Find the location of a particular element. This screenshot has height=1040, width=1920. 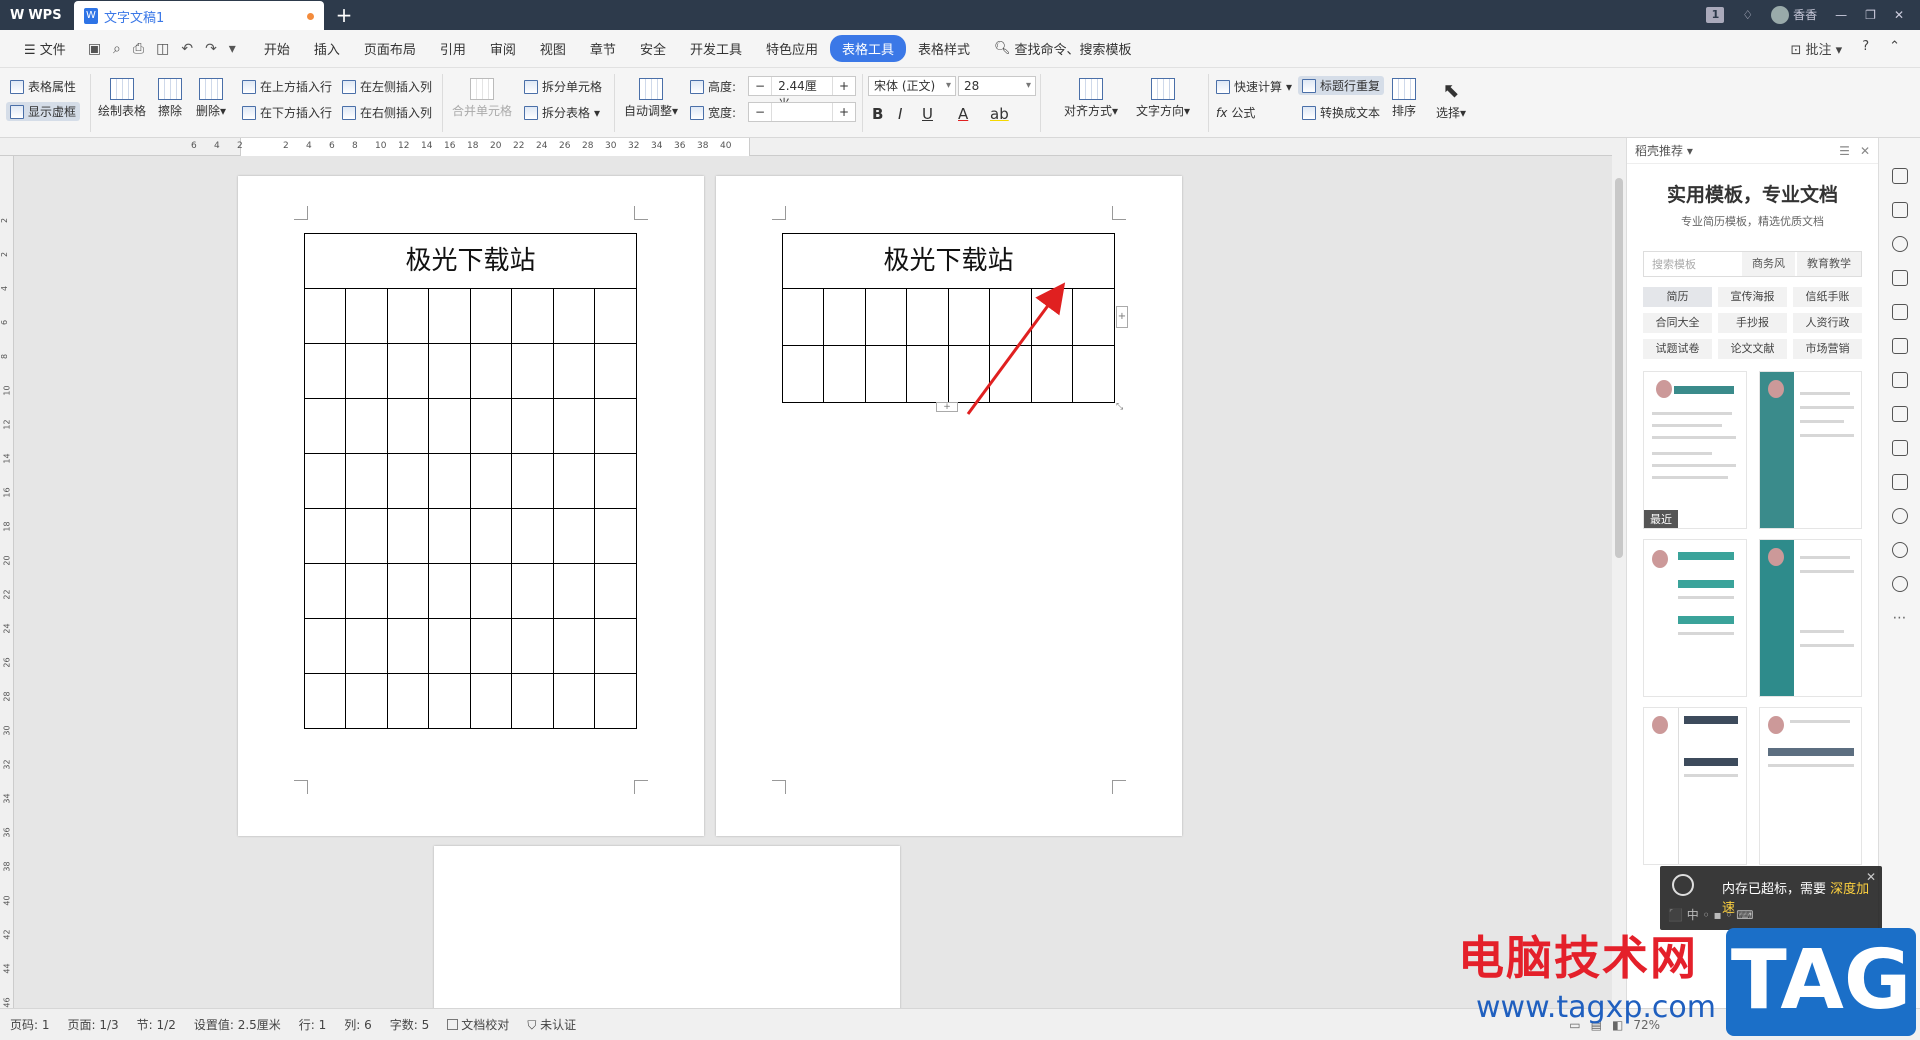

alignment-button: 对齐方式▾ is located at coordinates (1091, 98).